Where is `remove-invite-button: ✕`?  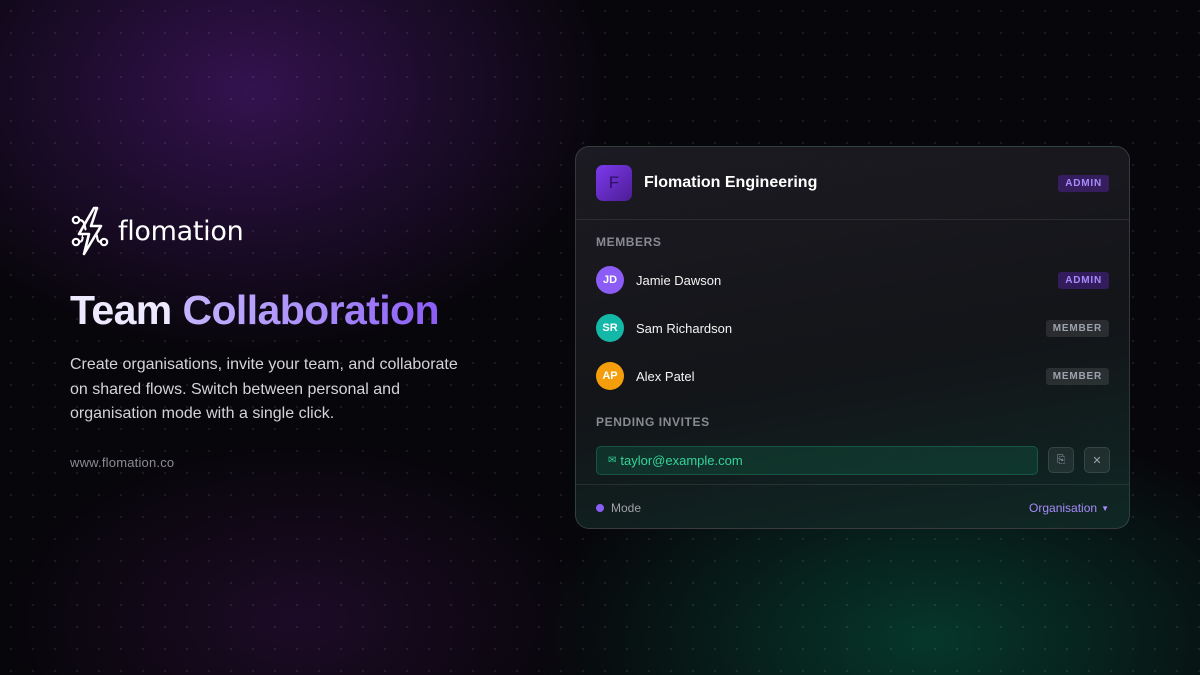
remove-invite-button: ✕ is located at coordinates (1097, 460).